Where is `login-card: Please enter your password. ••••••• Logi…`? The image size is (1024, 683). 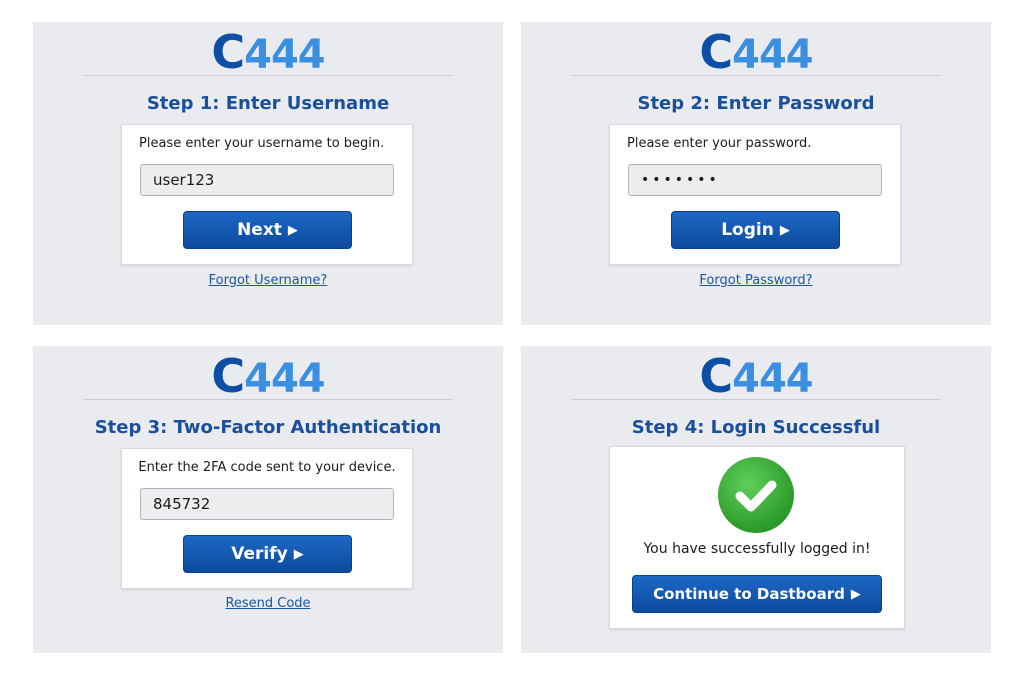 login-card: Please enter your password. ••••••• Logi… is located at coordinates (755, 194).